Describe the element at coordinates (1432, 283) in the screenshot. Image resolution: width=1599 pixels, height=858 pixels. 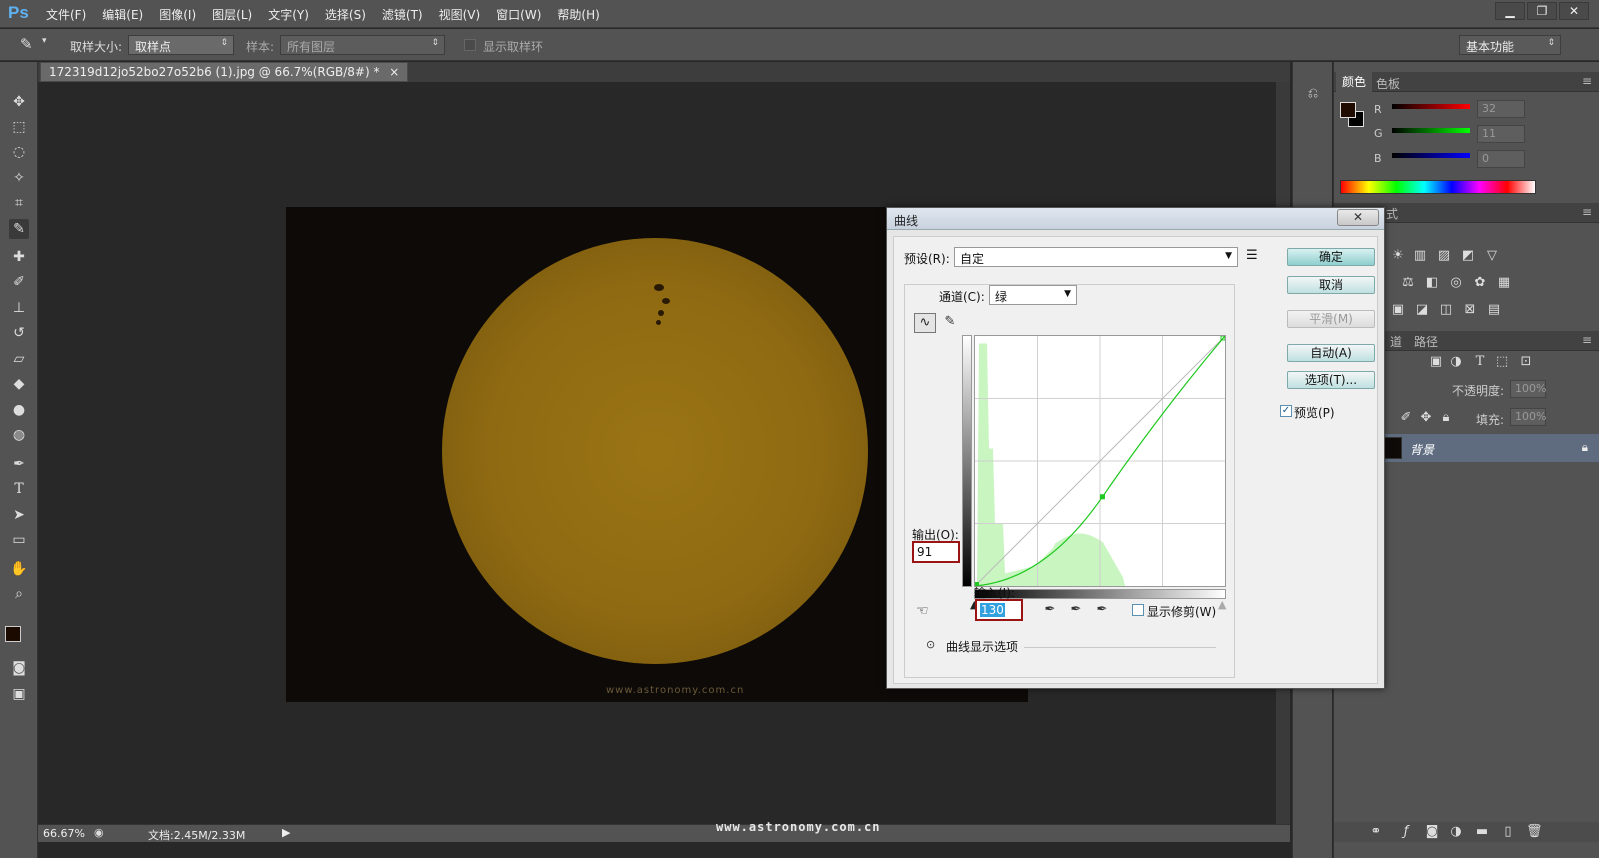
I see `black-white-icon: ◧` at that location.